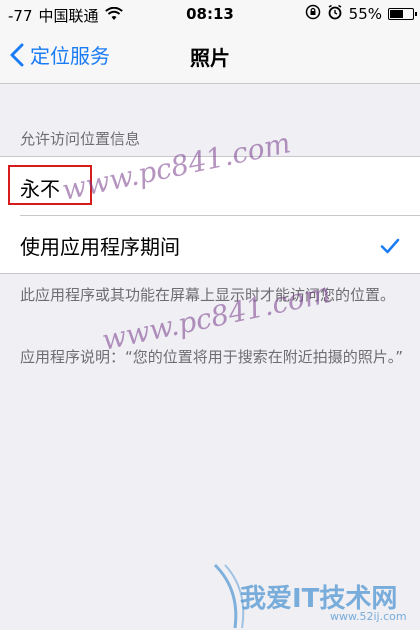 This screenshot has width=420, height=630. I want to click on battery-icon, so click(402, 14).